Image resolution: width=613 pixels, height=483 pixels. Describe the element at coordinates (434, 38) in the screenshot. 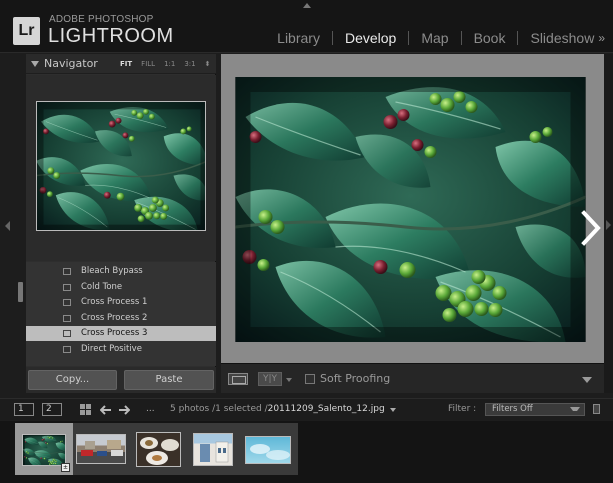

I see `module-map: Map` at that location.